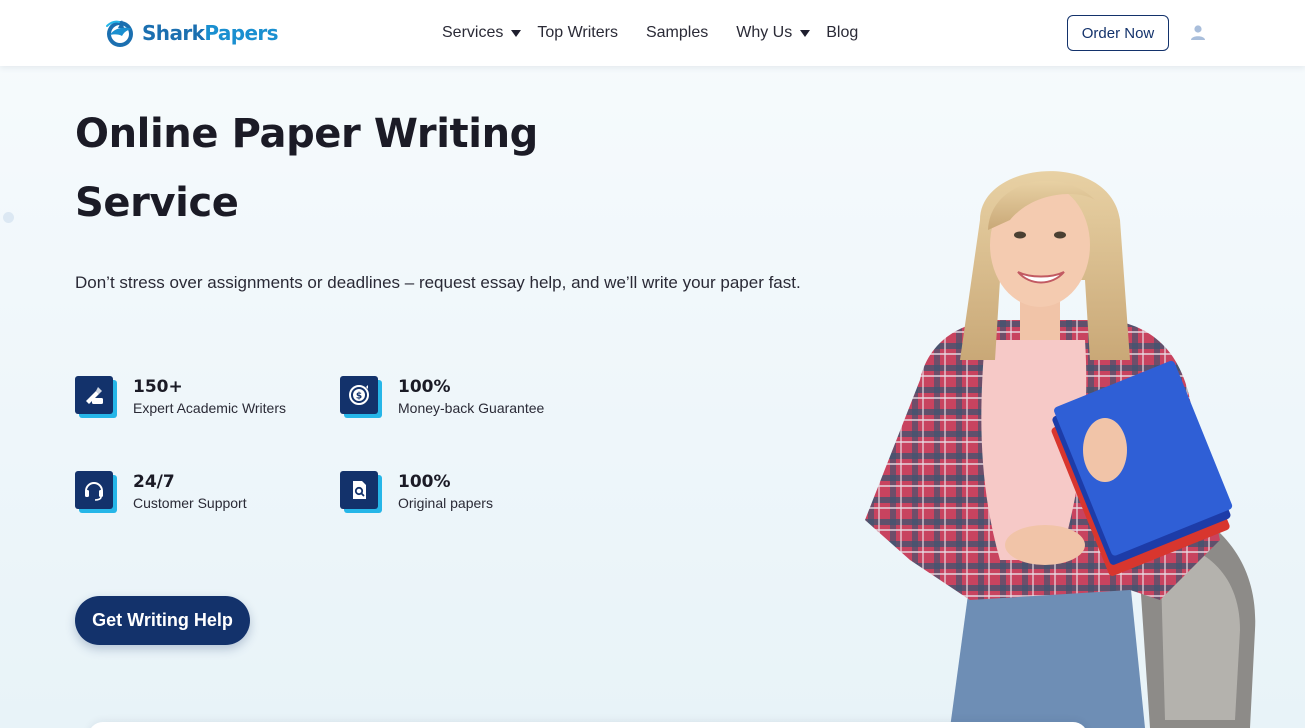  What do you see at coordinates (306, 134) in the screenshot?
I see `page-title-line1: Online Paper Writing` at bounding box center [306, 134].